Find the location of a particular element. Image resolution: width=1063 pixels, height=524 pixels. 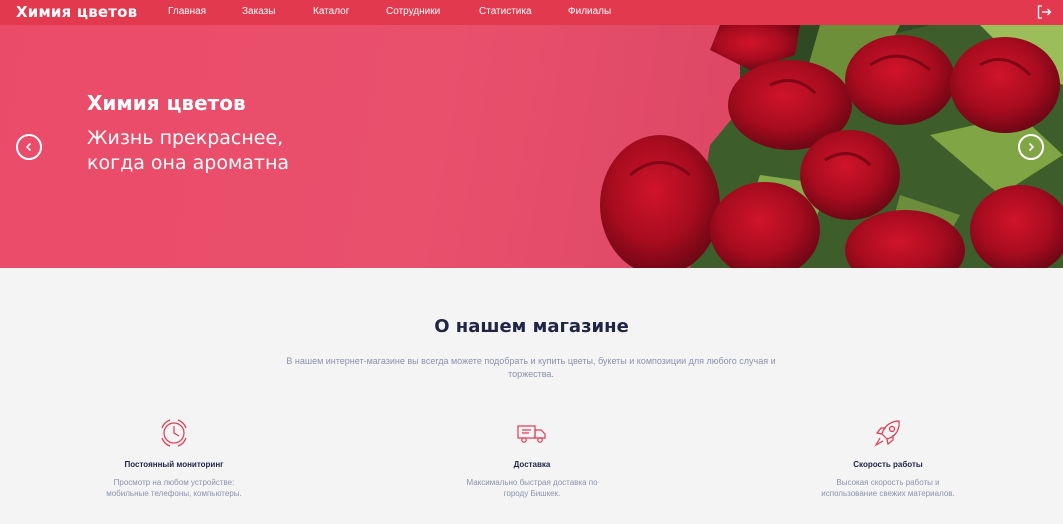

nav-item-branches: Филиалы is located at coordinates (589, 11).